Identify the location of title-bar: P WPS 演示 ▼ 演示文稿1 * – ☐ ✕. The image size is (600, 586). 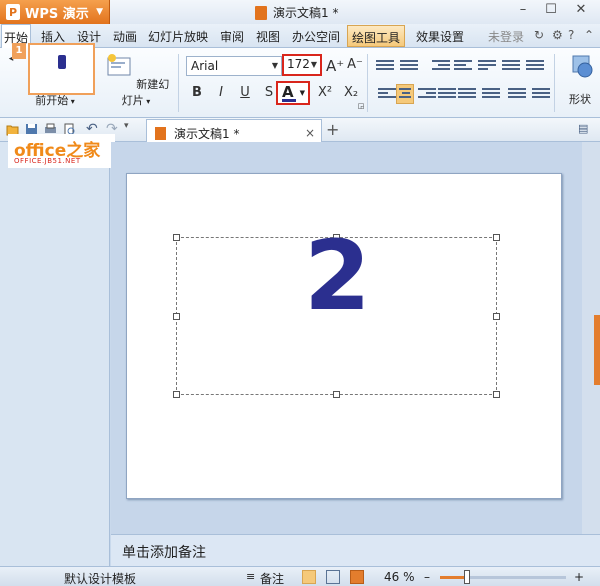
(300, 12).